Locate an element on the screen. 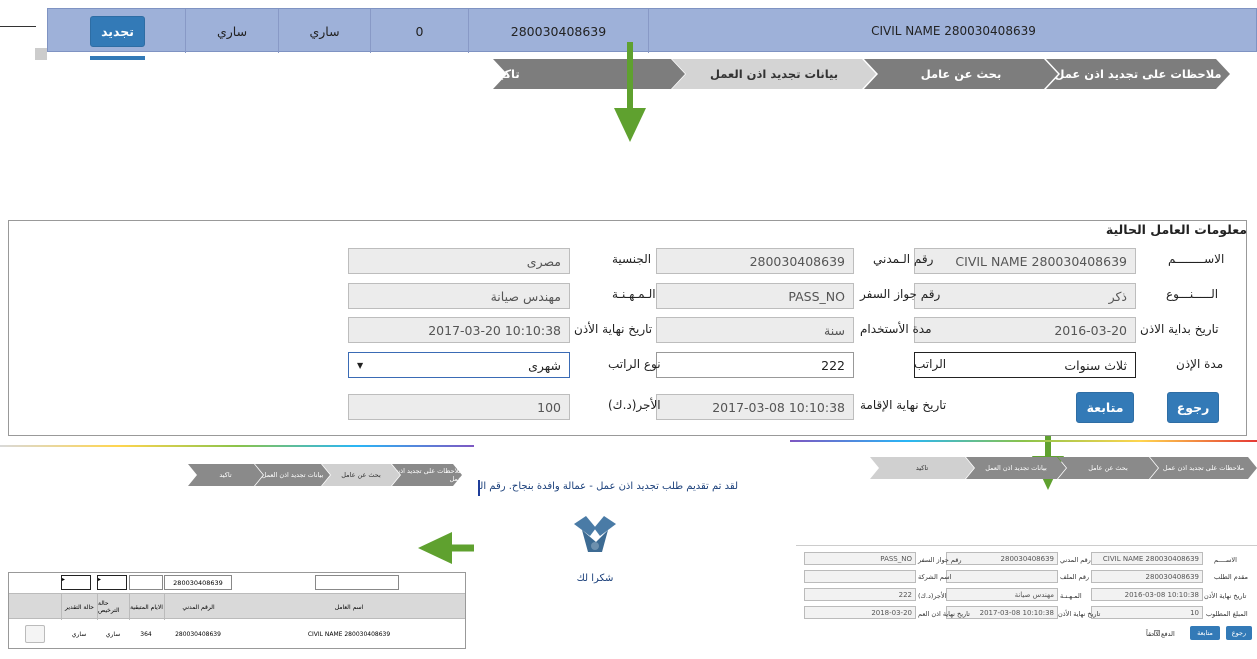  employment-field: سنة is located at coordinates (755, 330).